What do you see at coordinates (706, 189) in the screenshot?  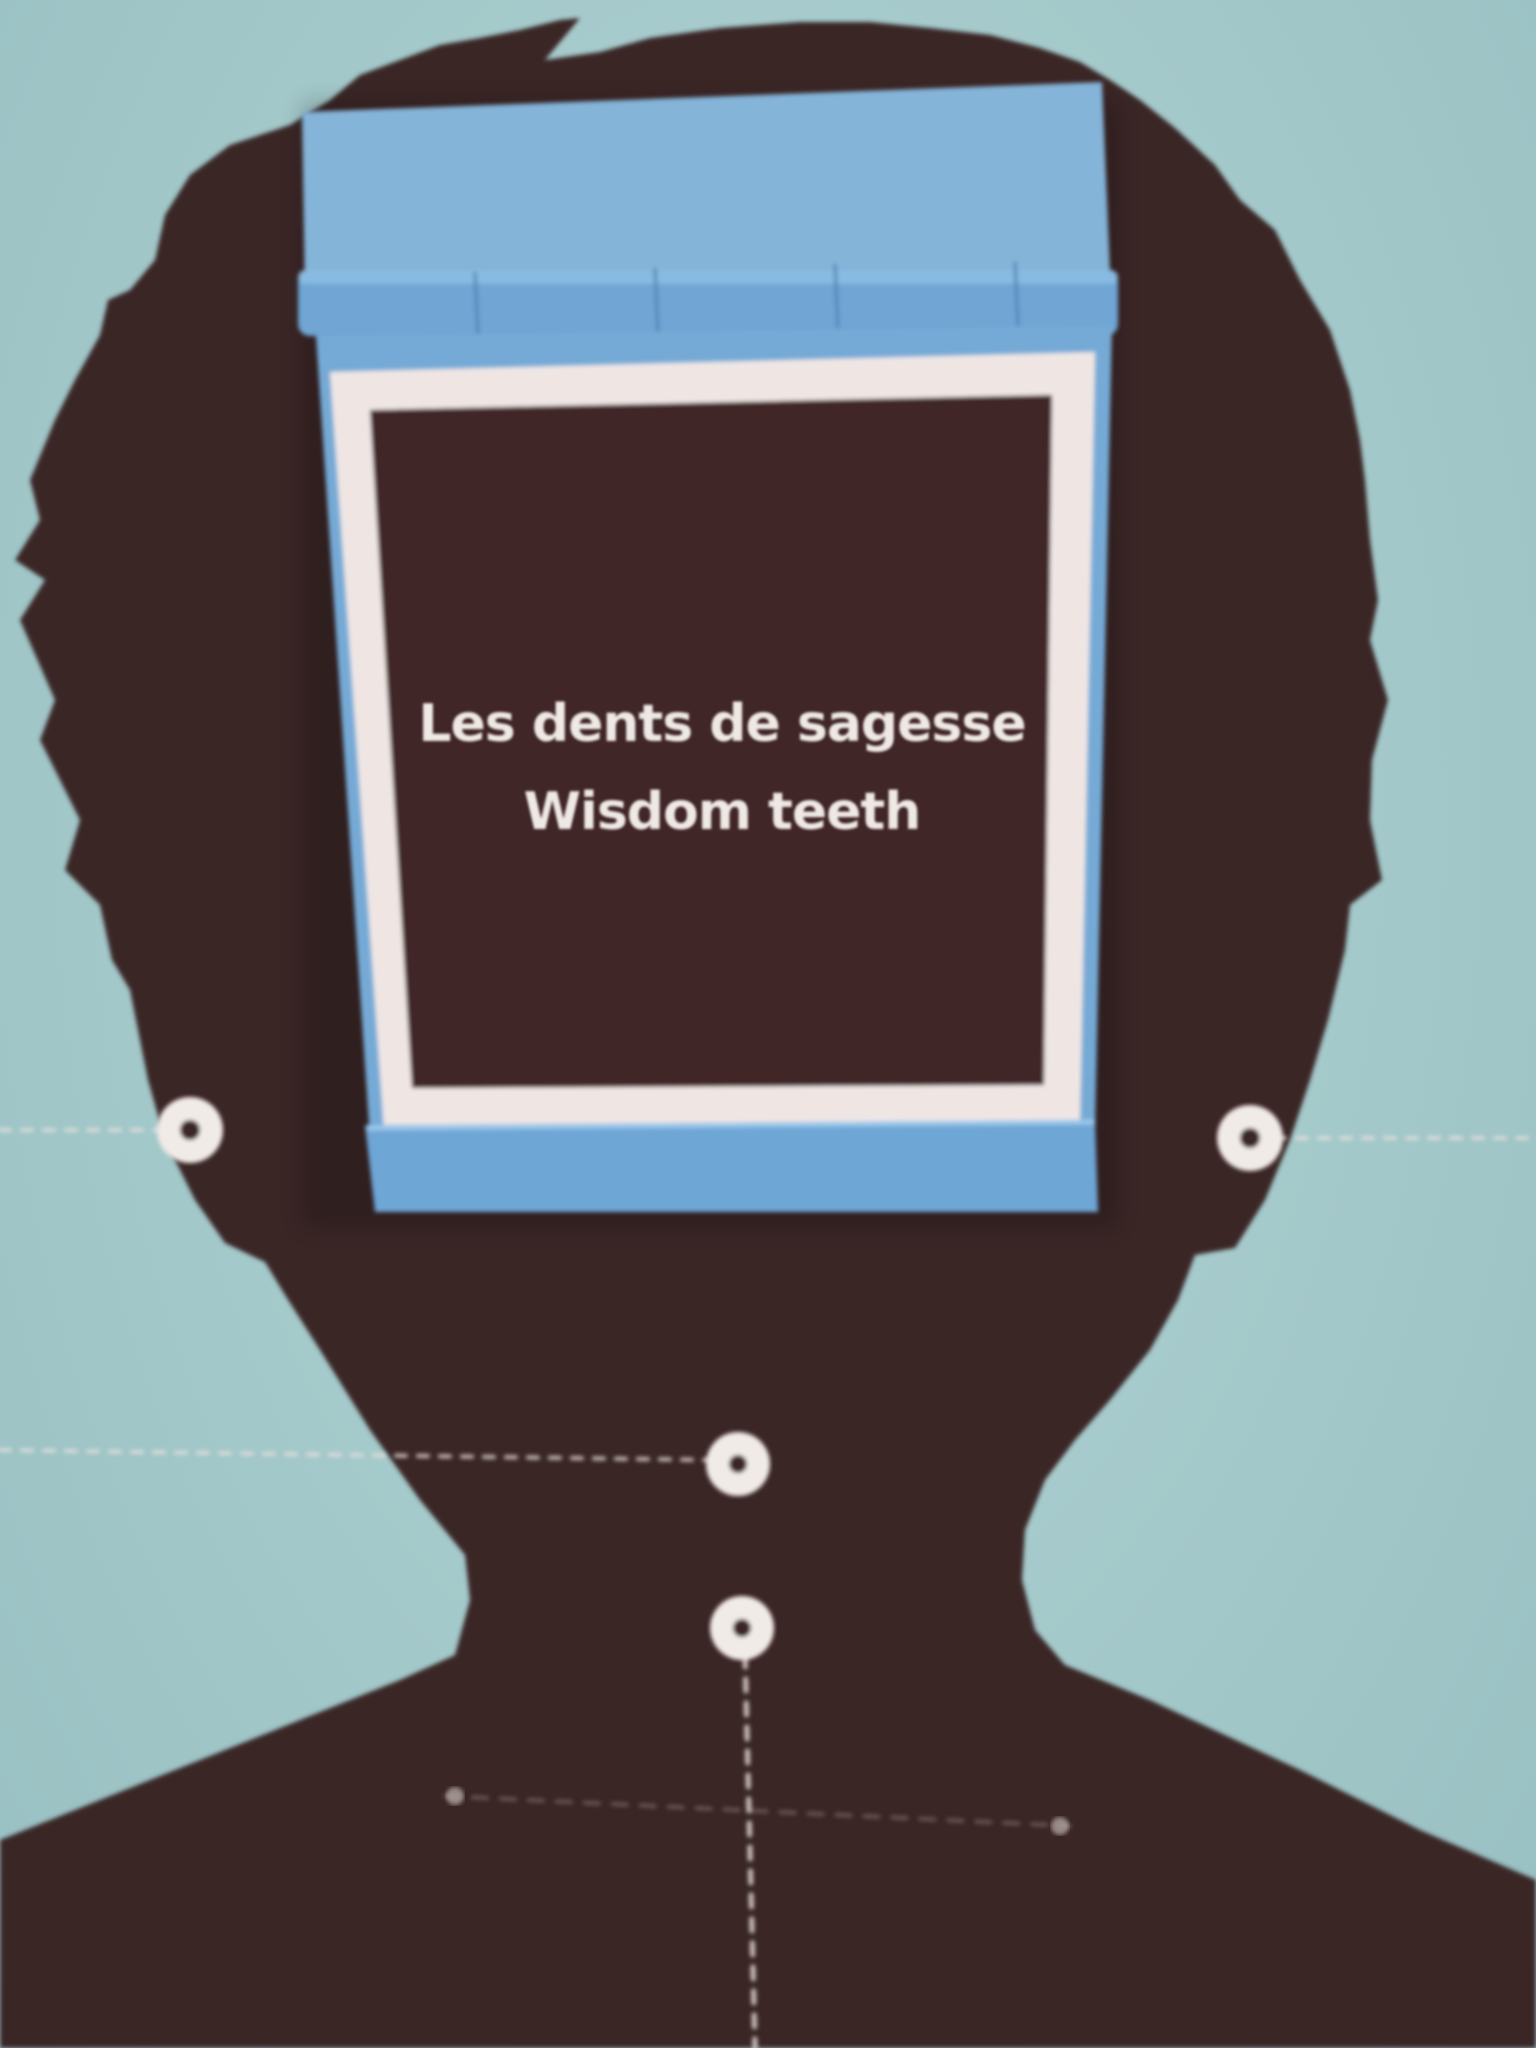 I see `flap-top-plate` at bounding box center [706, 189].